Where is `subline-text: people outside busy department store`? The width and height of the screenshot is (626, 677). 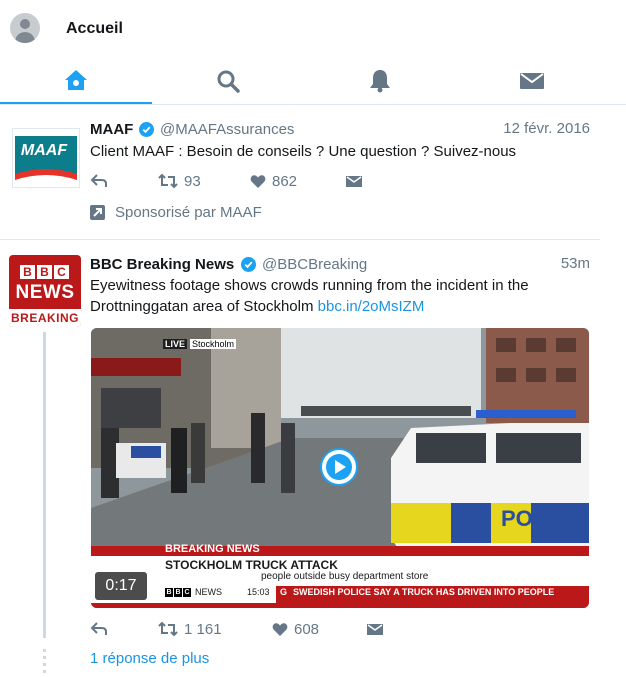 subline-text: people outside busy department store is located at coordinates (345, 576).